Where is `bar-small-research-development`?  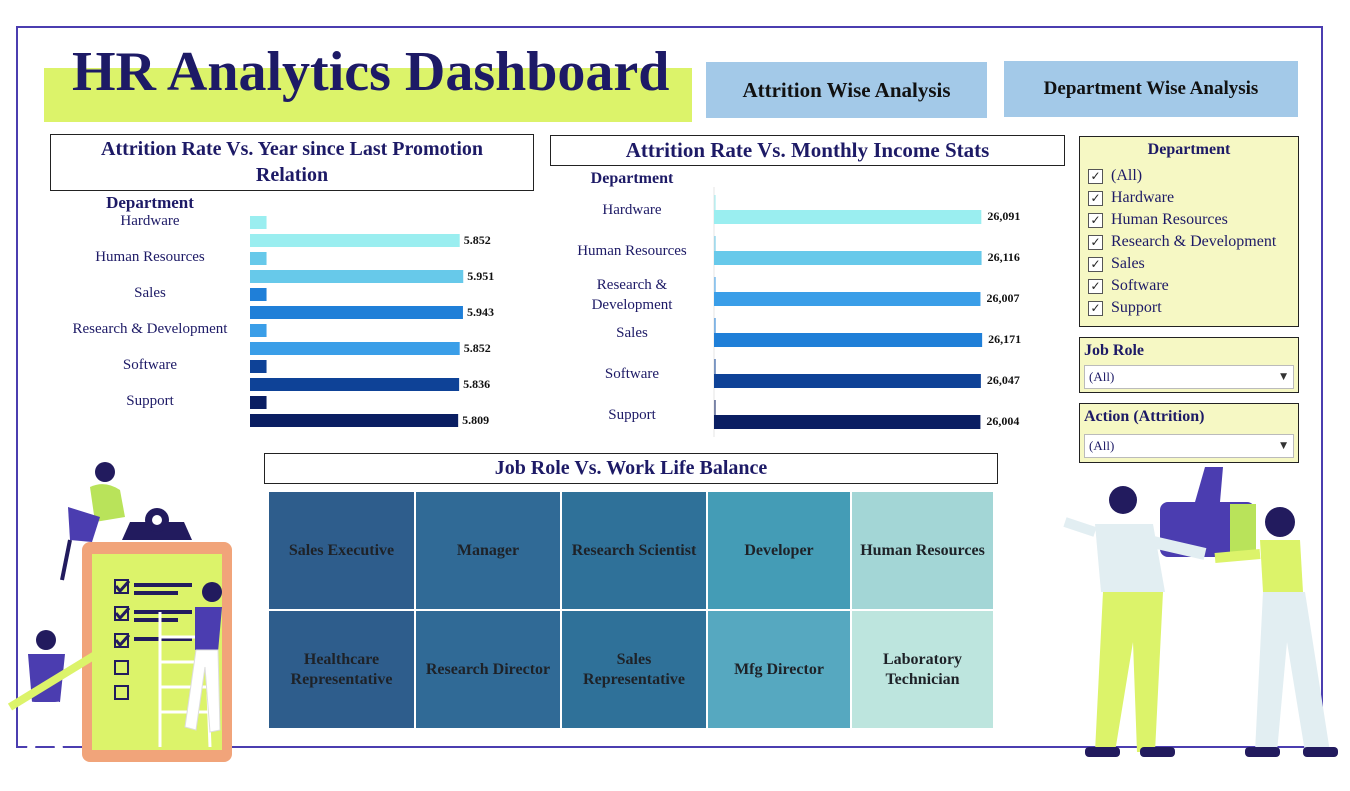
bar-small-research-development is located at coordinates (258, 330).